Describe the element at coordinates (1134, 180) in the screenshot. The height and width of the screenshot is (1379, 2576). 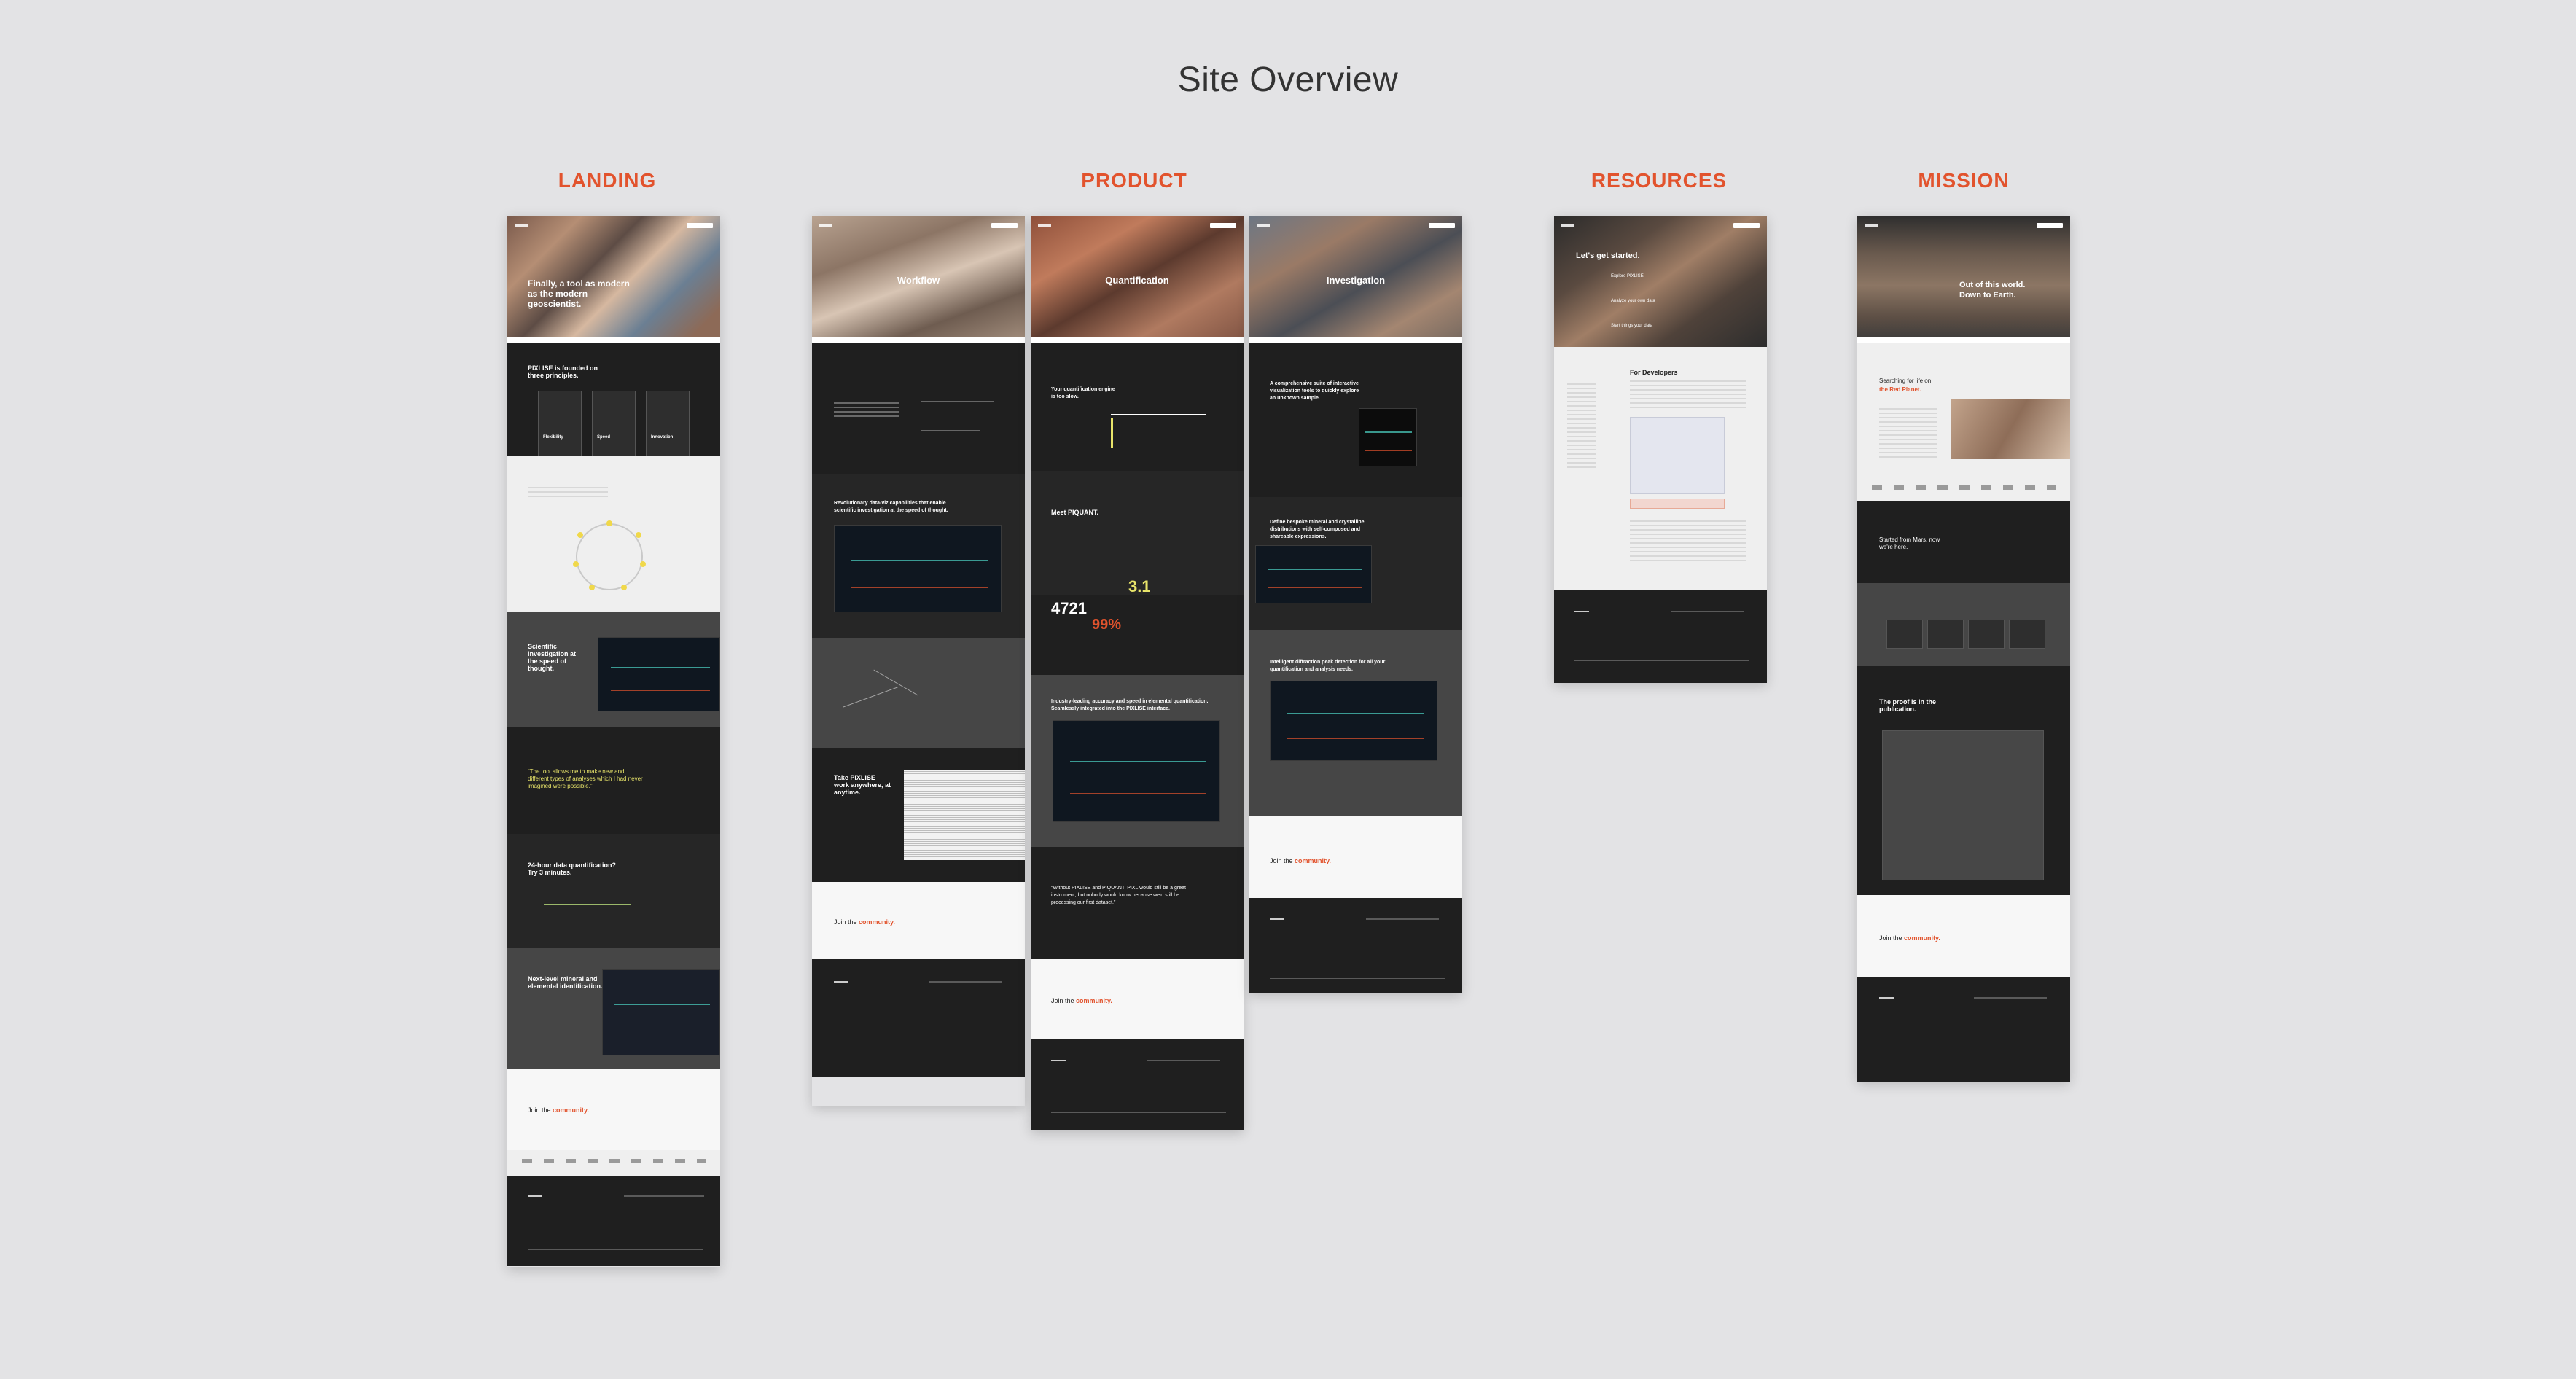
I see `section-label-product: PRODUCT` at that location.